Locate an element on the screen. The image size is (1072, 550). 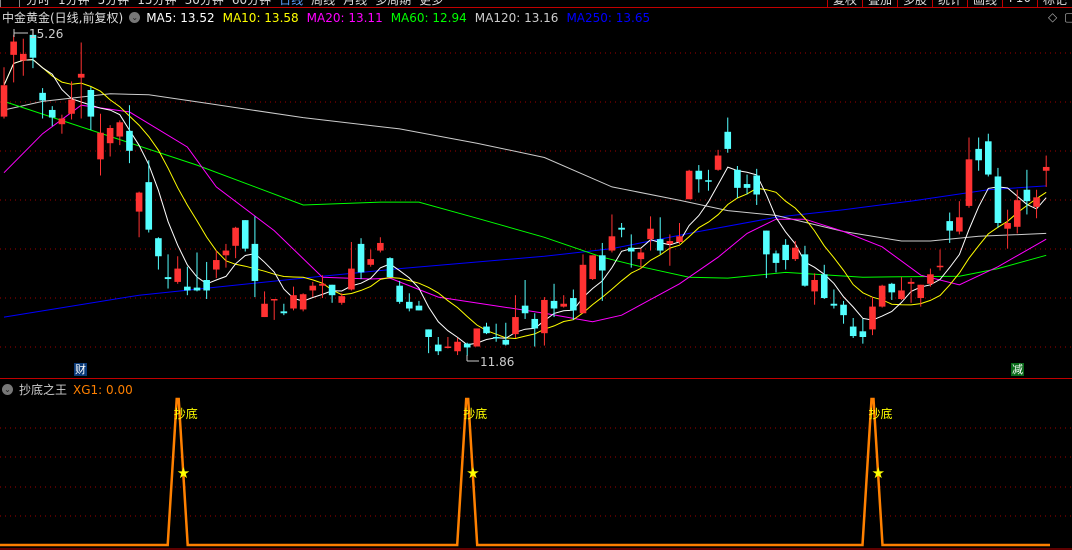
price-extreme-label: 15.26 is located at coordinates (46, 34).